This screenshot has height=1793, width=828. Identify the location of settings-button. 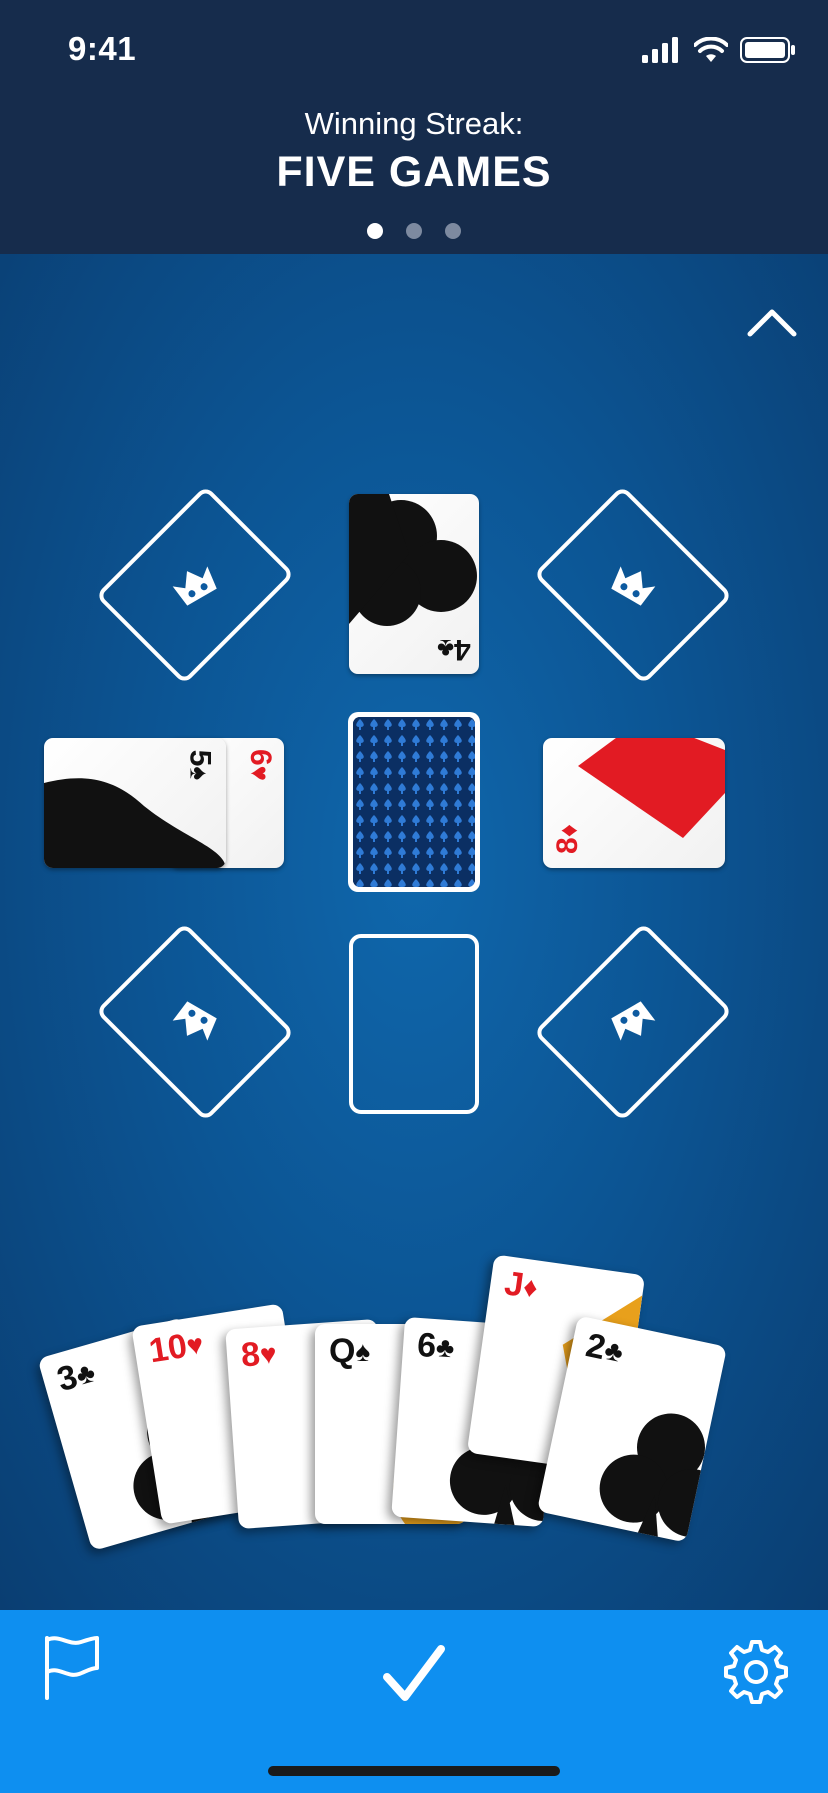
(756, 1672).